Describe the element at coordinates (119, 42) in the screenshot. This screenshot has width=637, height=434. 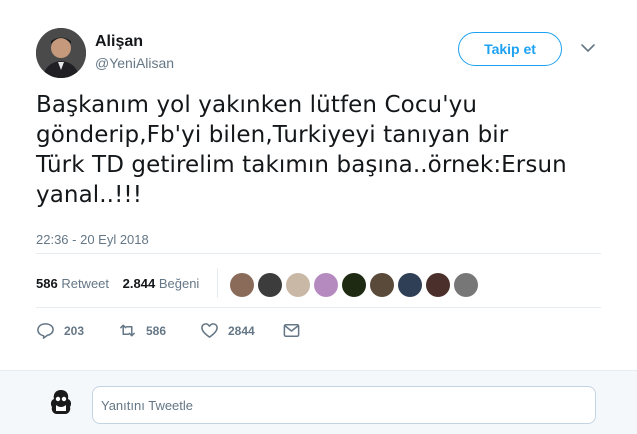
I see `author-name: Alişan` at that location.